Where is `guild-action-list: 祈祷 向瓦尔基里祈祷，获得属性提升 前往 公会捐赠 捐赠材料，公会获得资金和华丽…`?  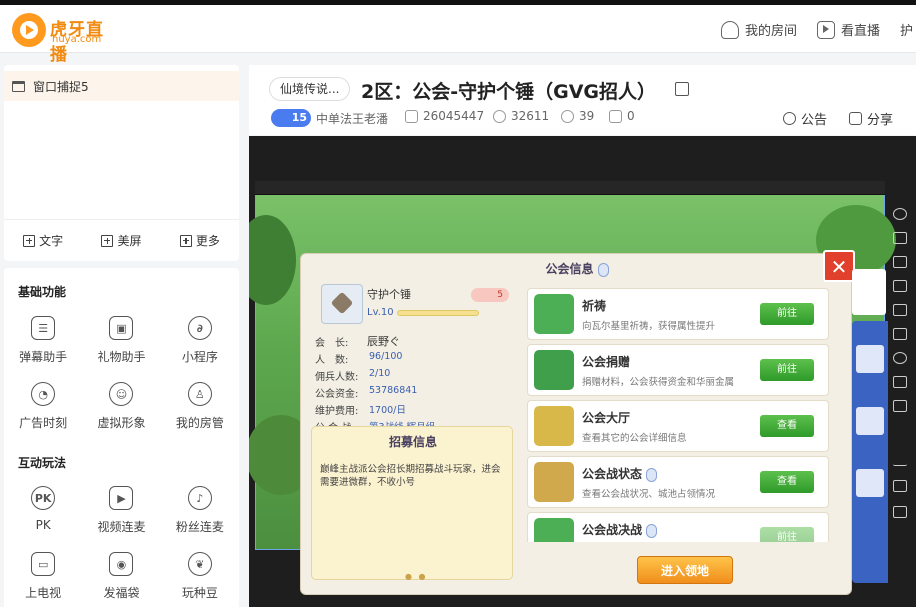 guild-action-list: 祈祷 向瓦尔基里祈祷，获得属性提升 前往 公会捐赠 捐赠材料，公会获得资金和华丽… is located at coordinates (678, 413).